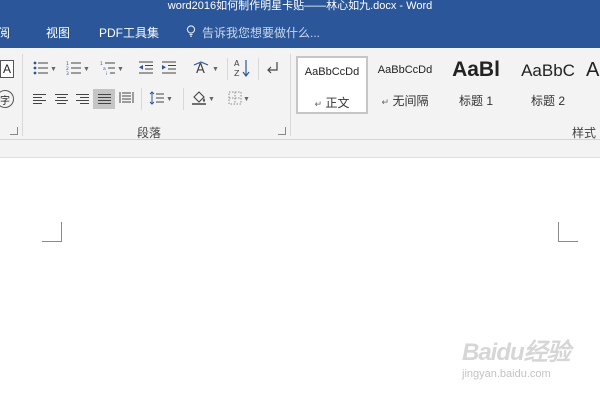 The image size is (600, 400). Describe the element at coordinates (405, 101) in the screenshot. I see `style-name: ↵ 无间隔` at that location.